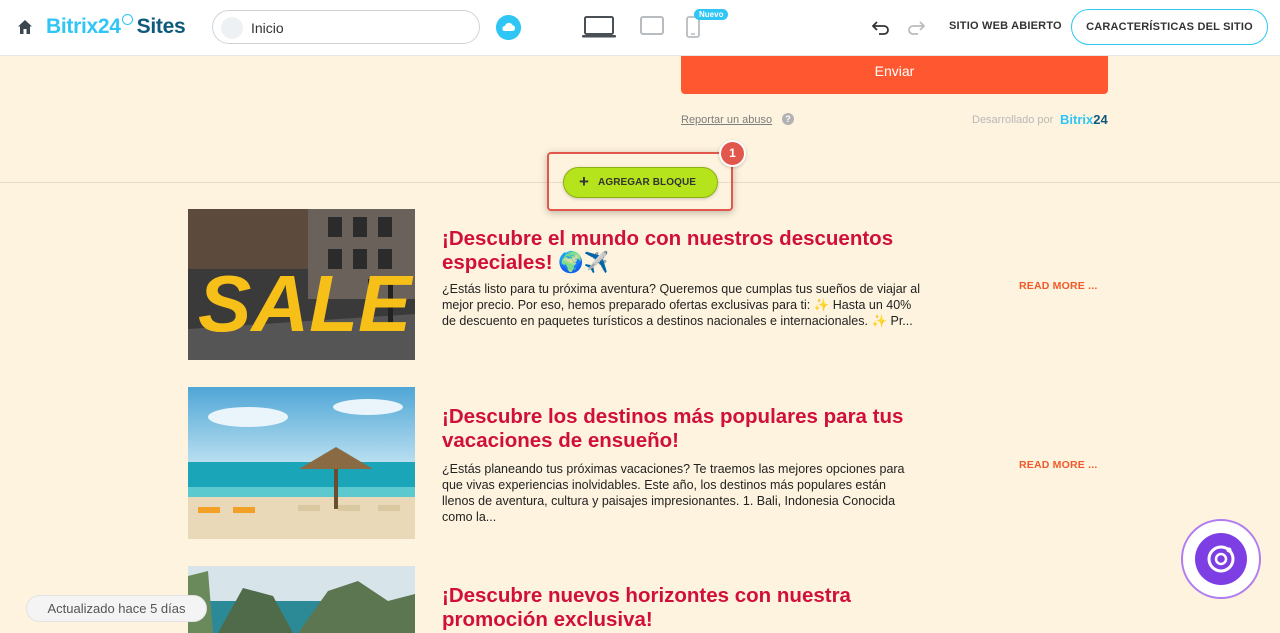  I want to click on logo-clock-icon, so click(127, 19).